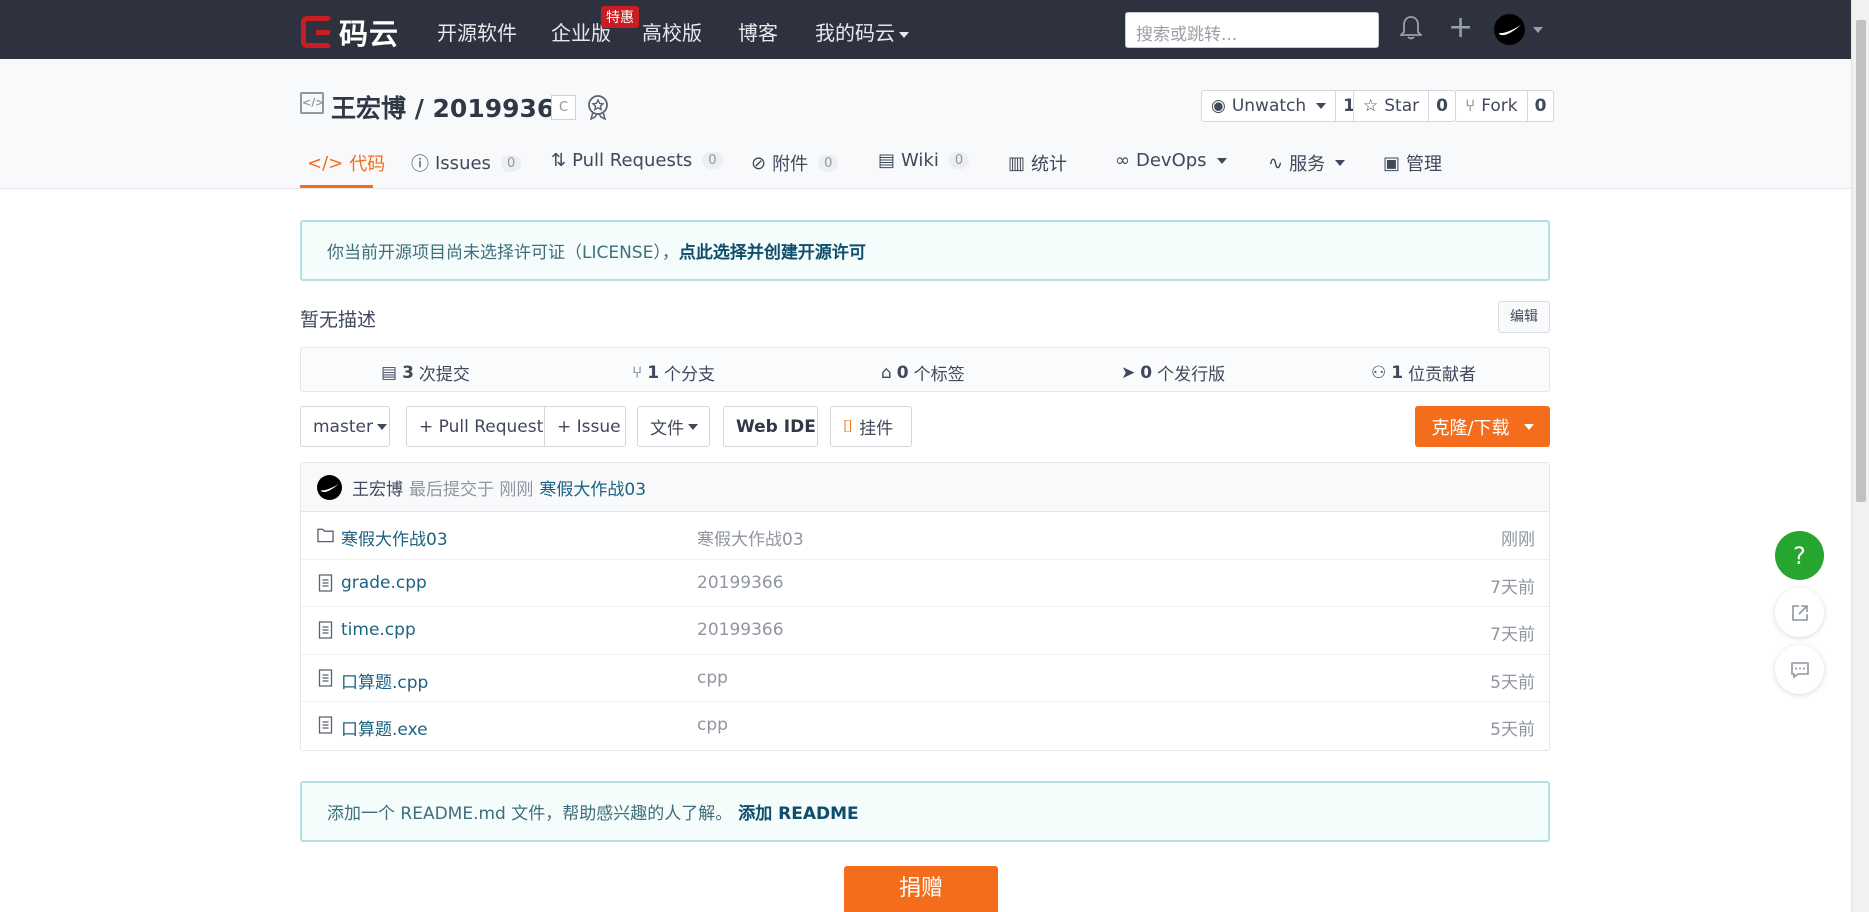 This screenshot has width=1869, height=912. Describe the element at coordinates (920, 160) in the screenshot. I see `tab-wiki-label: Wiki` at that location.